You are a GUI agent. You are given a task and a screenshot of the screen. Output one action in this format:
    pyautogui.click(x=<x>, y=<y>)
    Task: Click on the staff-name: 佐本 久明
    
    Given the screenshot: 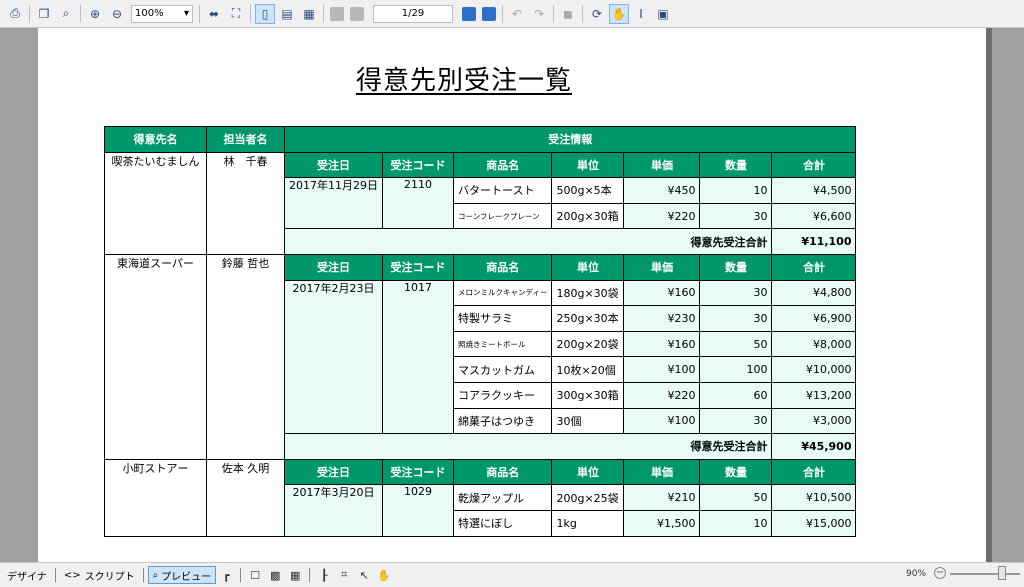 What is the action you would take?
    pyautogui.click(x=245, y=497)
    